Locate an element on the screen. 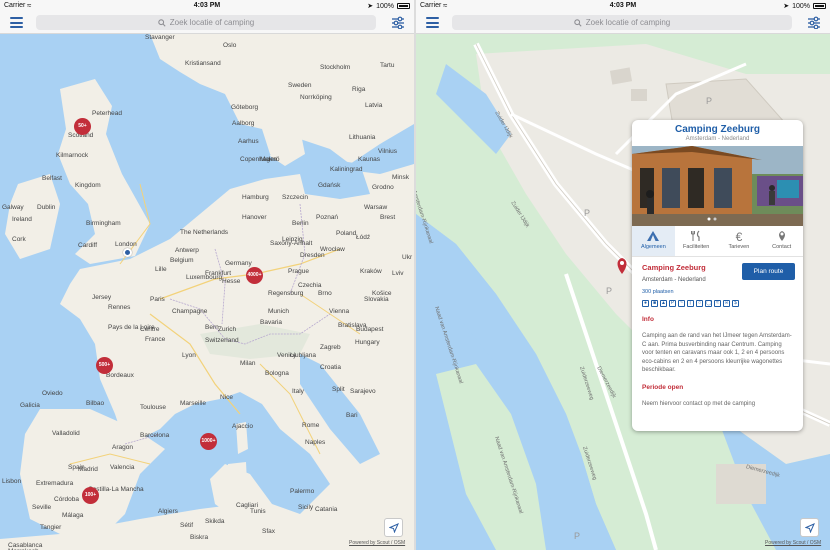 The width and height of the screenshot is (830, 550). map-label-czech: Czechia is located at coordinates (310, 285).